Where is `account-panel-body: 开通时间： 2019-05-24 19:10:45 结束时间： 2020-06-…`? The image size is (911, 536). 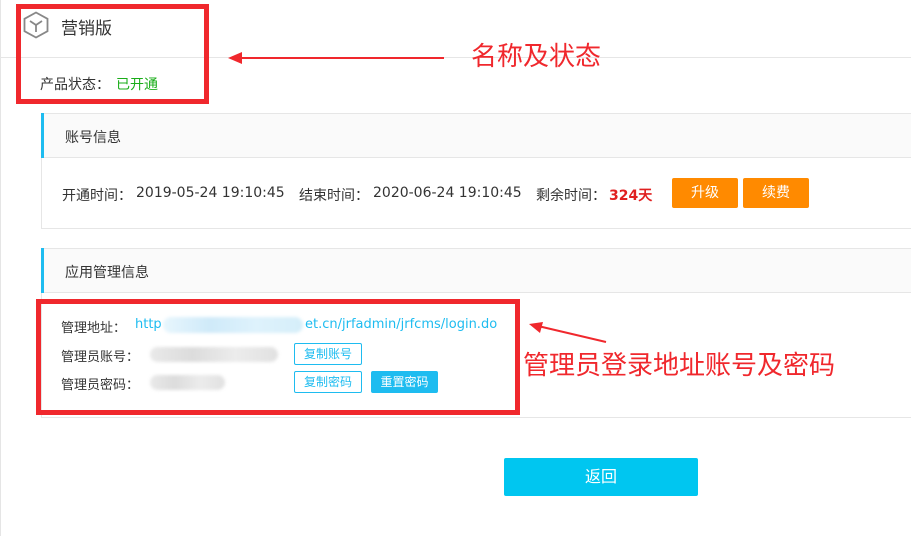 account-panel-body: 开通时间： 2019-05-24 19:10:45 结束时间： 2020-06-… is located at coordinates (476, 193).